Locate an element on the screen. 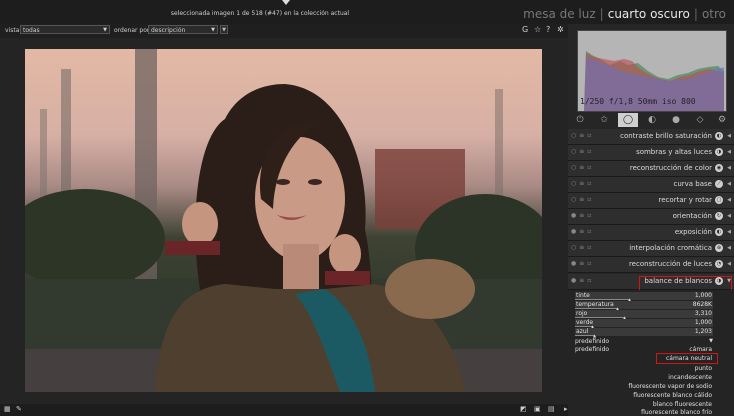 The width and height of the screenshot is (734, 416). bottom-bar is located at coordinates (284, 410).